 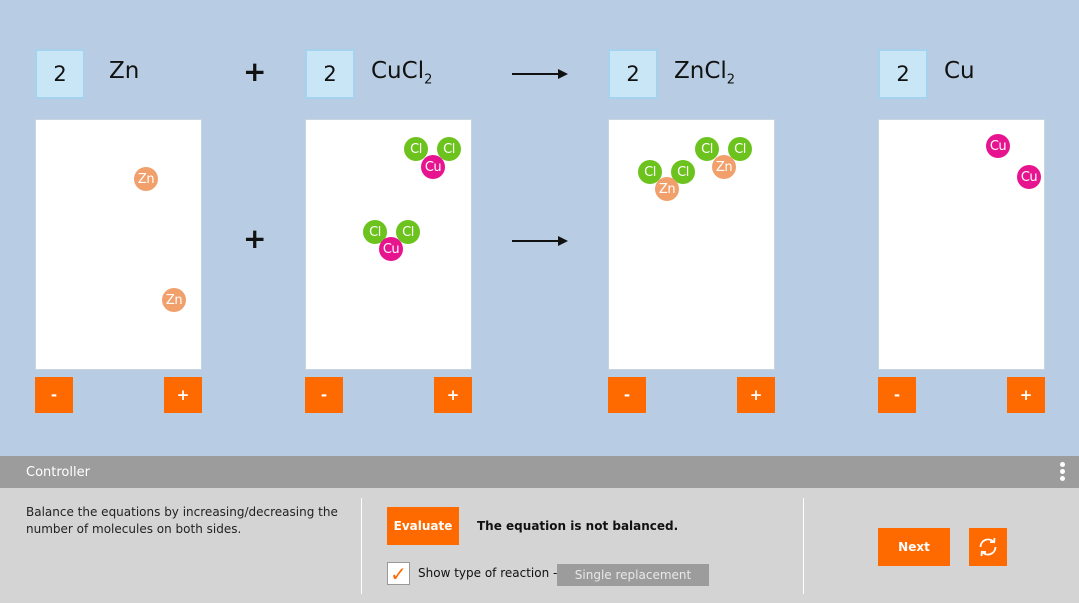 I want to click on zn-decrease-button: -, so click(x=54, y=395).